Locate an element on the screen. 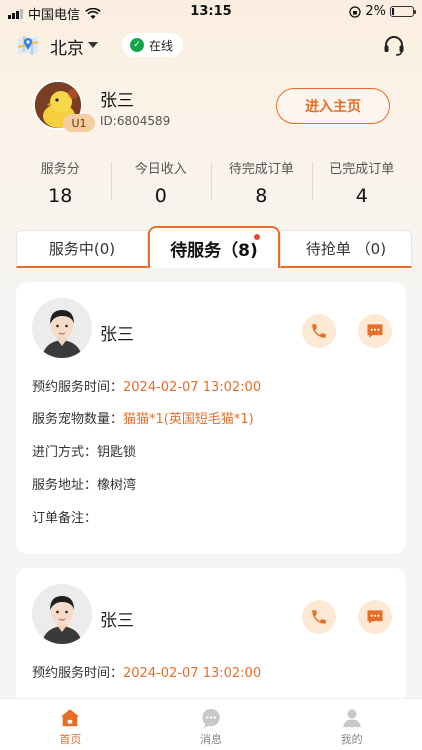 The width and height of the screenshot is (422, 750). user-id: ID:6804589 is located at coordinates (135, 121).